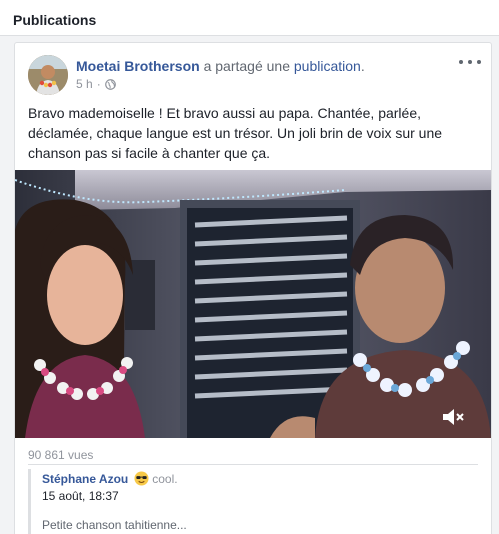  I want to click on comment-author-line: Stéphane Azou cool., so click(110, 478).